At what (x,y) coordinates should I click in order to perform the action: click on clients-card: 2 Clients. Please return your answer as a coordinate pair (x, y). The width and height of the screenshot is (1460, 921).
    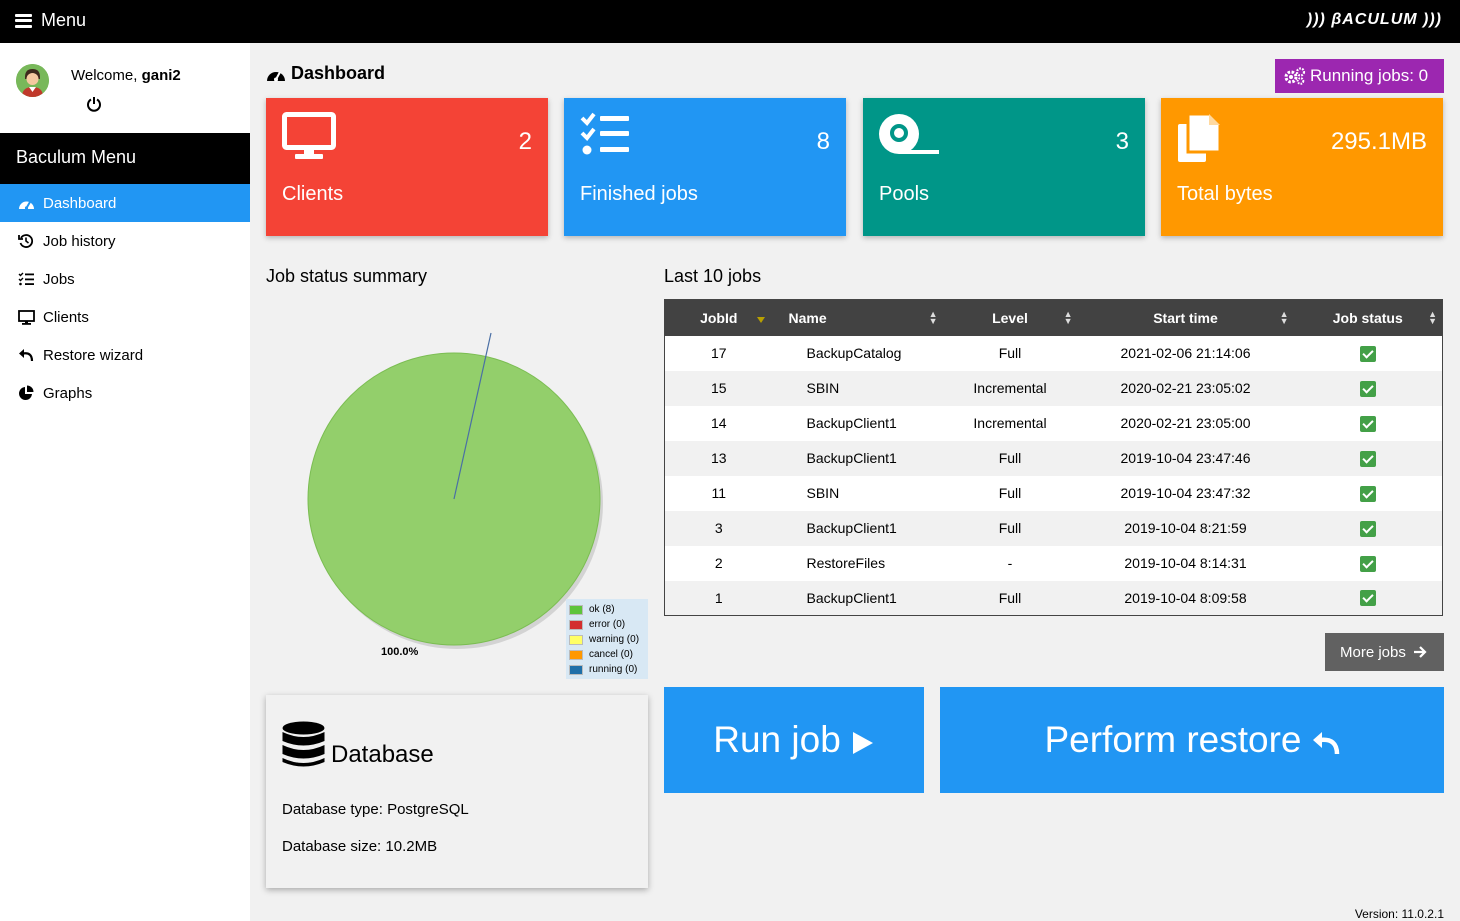
    Looking at the image, I should click on (407, 167).